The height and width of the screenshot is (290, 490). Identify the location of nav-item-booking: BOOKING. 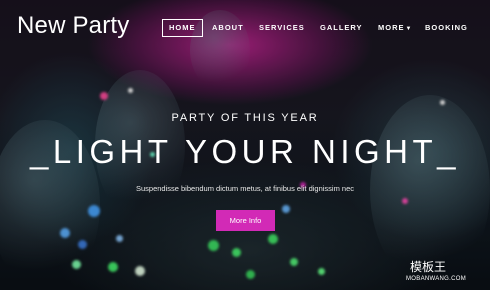
(446, 28).